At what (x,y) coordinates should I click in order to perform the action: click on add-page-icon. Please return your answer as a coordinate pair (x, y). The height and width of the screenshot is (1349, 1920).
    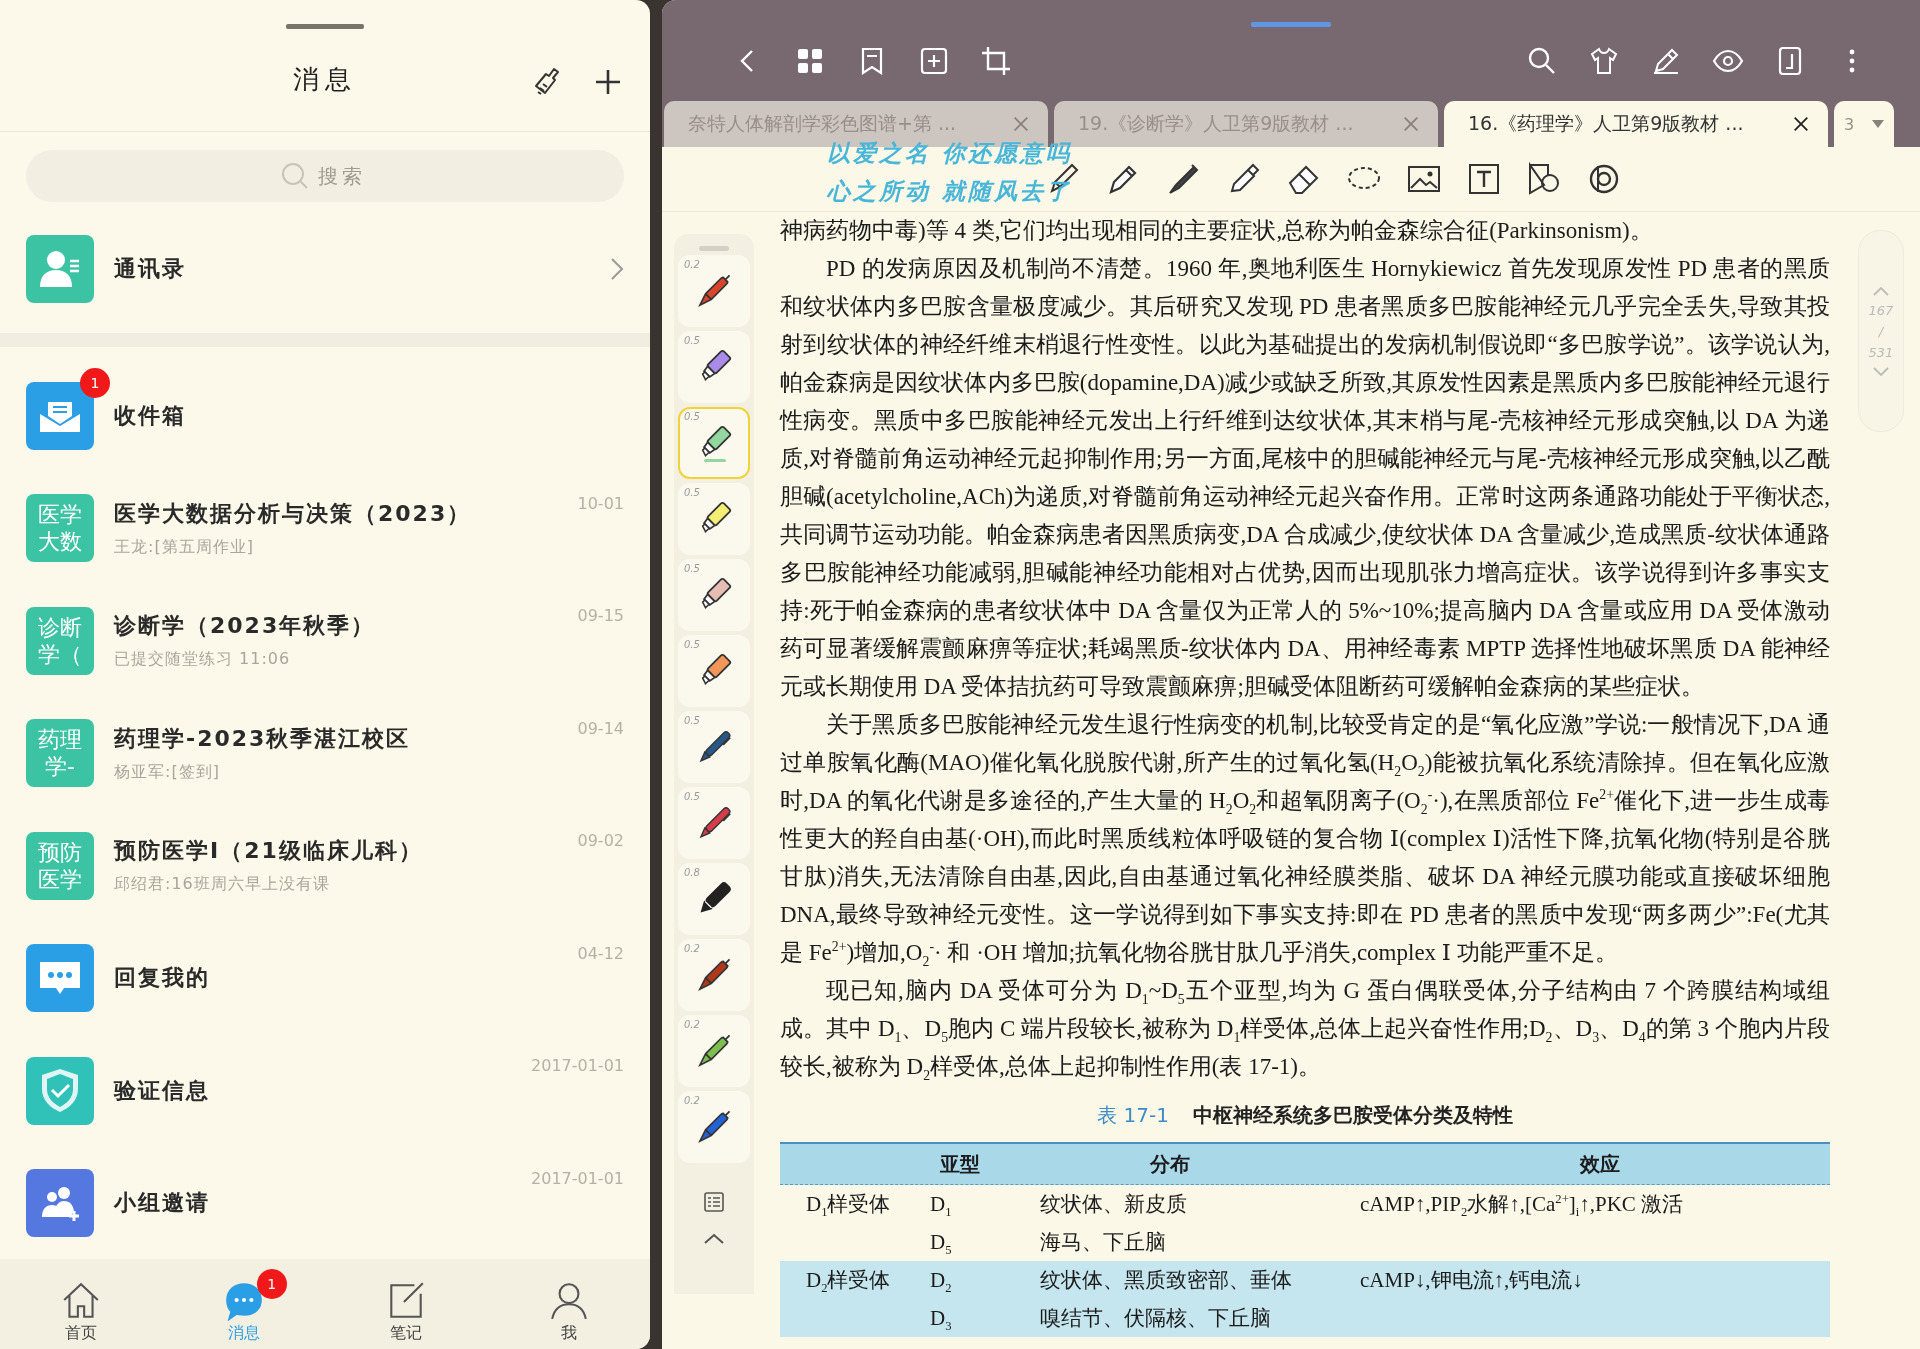
    Looking at the image, I should click on (934, 61).